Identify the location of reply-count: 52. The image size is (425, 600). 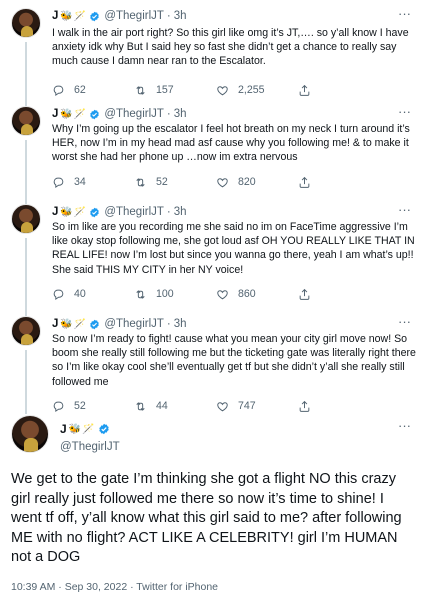
(80, 406).